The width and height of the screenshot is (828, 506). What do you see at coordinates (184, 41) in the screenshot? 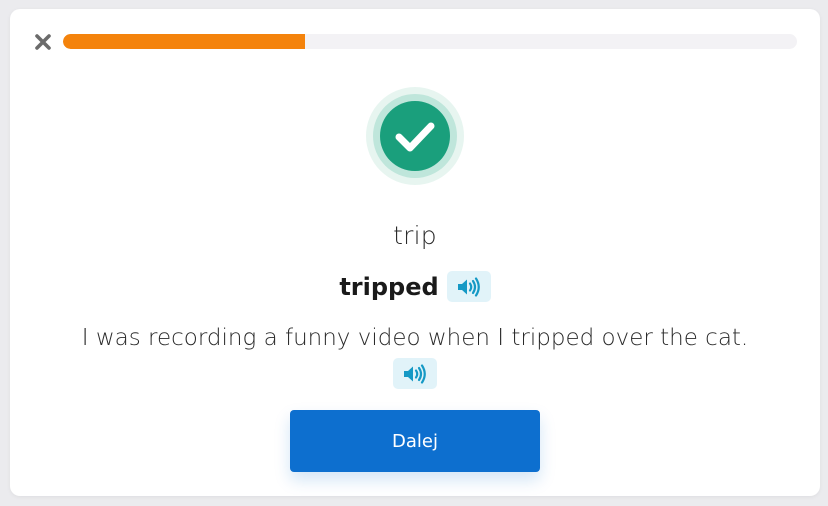
I see `progress-fill` at bounding box center [184, 41].